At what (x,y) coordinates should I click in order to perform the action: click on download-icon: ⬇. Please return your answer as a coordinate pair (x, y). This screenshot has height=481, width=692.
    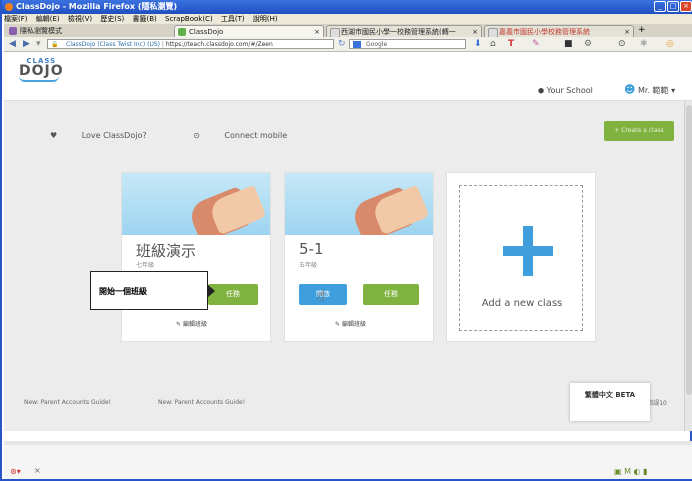
    Looking at the image, I should click on (478, 44).